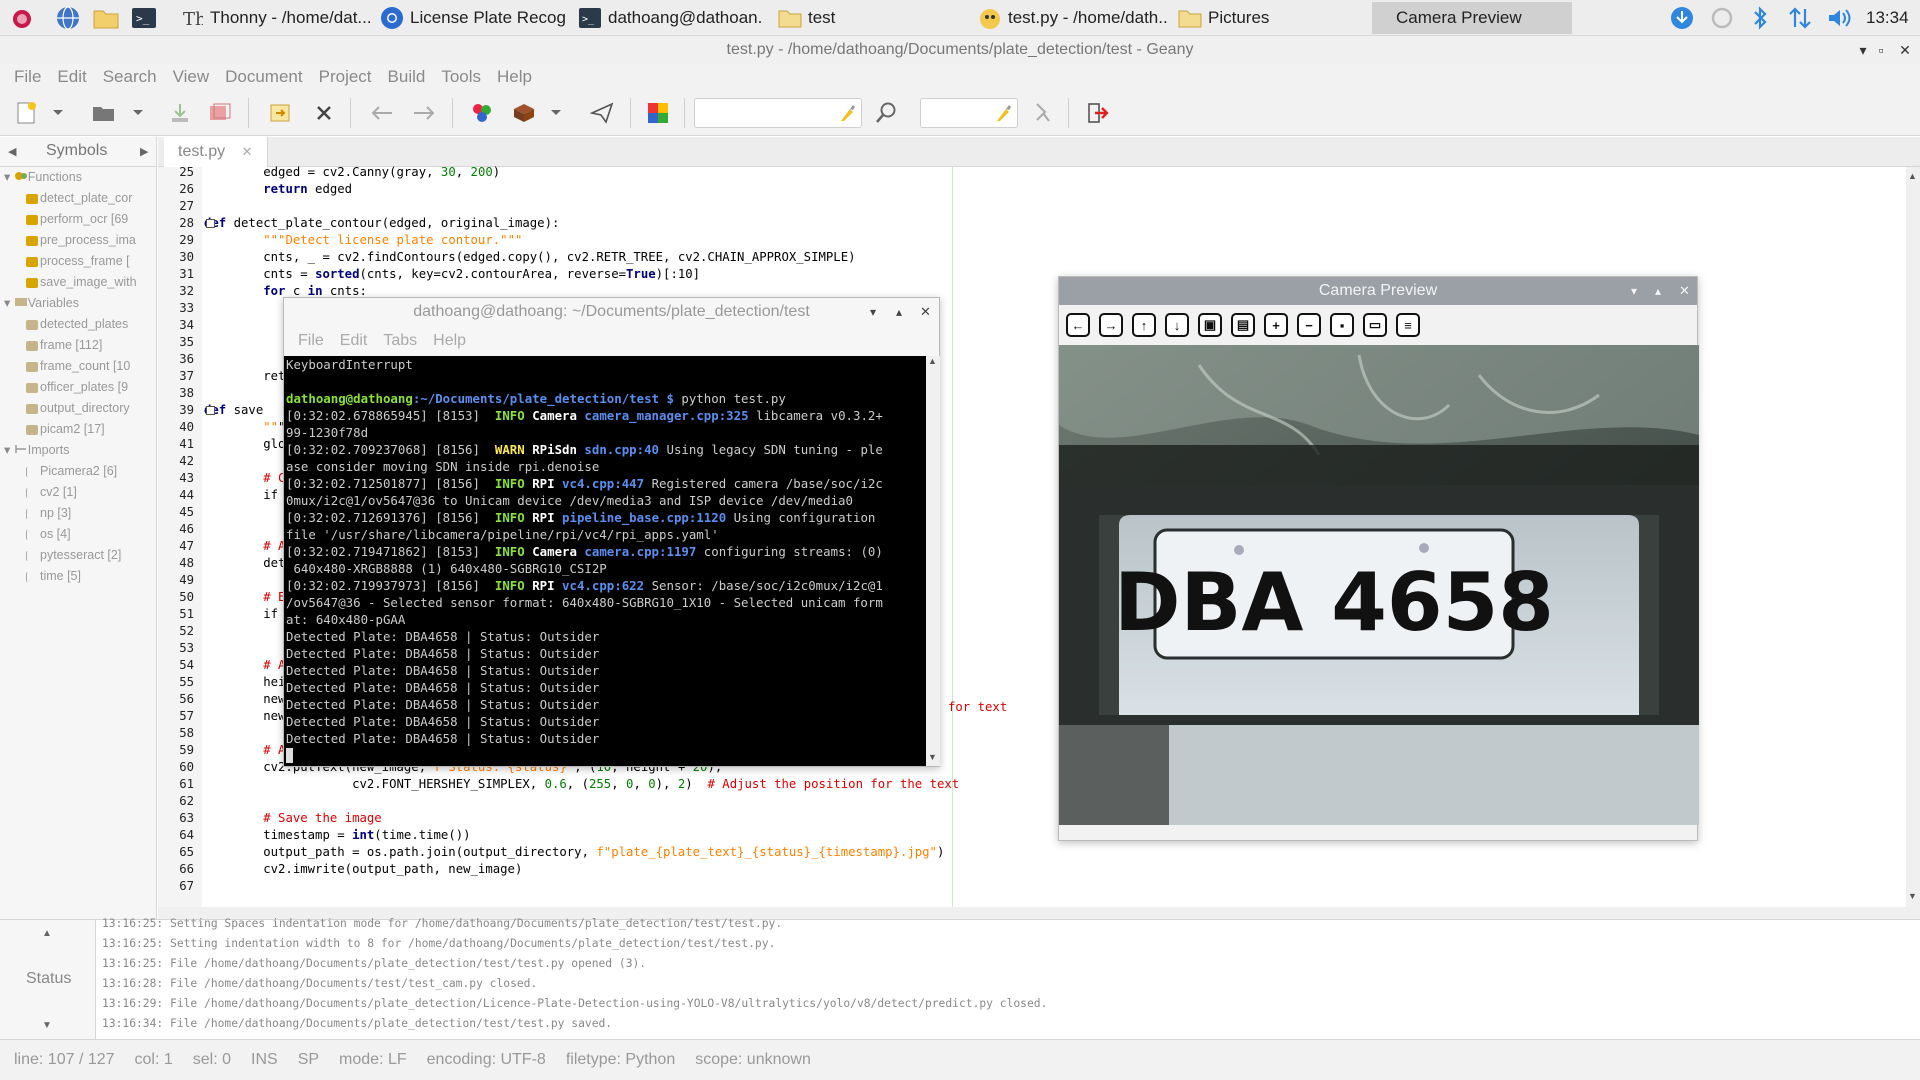 This screenshot has width=1920, height=1080. I want to click on save-icon: ▪, so click(1342, 325).